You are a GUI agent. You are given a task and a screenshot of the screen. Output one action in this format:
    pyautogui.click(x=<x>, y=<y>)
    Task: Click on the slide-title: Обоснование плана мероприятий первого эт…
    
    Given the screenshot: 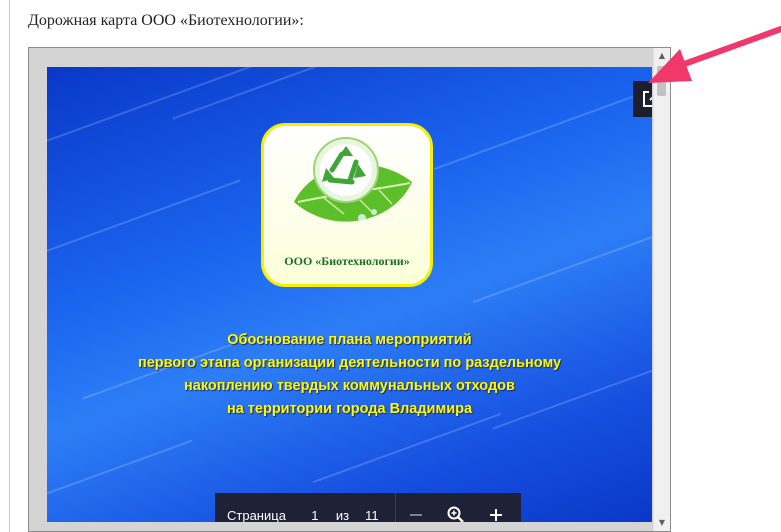 What is the action you would take?
    pyautogui.click(x=349, y=375)
    